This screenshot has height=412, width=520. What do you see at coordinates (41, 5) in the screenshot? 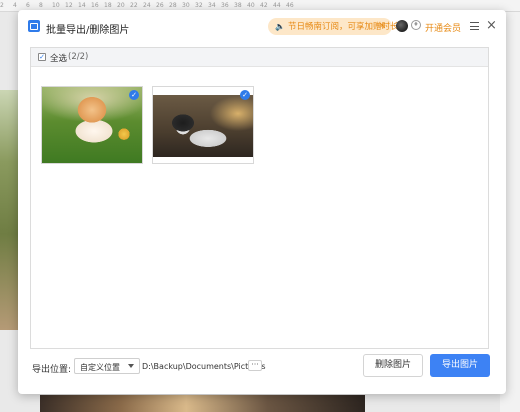
I see `ruler-tick: 8` at bounding box center [41, 5].